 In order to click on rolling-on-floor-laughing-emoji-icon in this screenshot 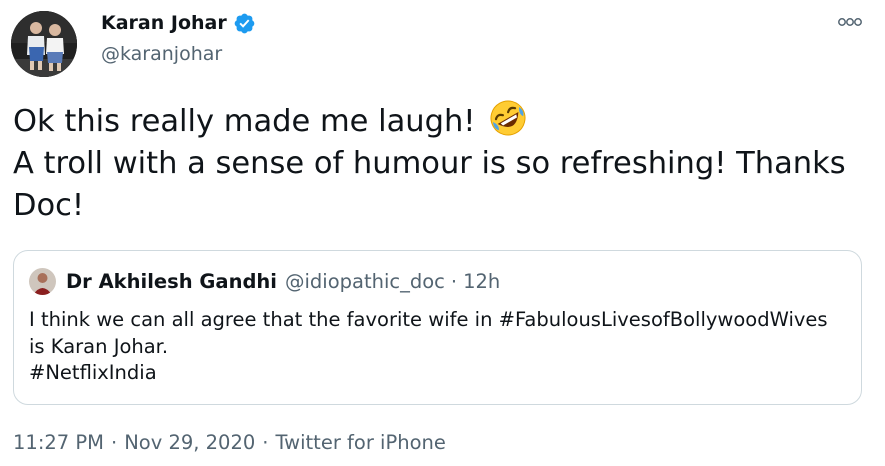, I will do `click(508, 118)`.